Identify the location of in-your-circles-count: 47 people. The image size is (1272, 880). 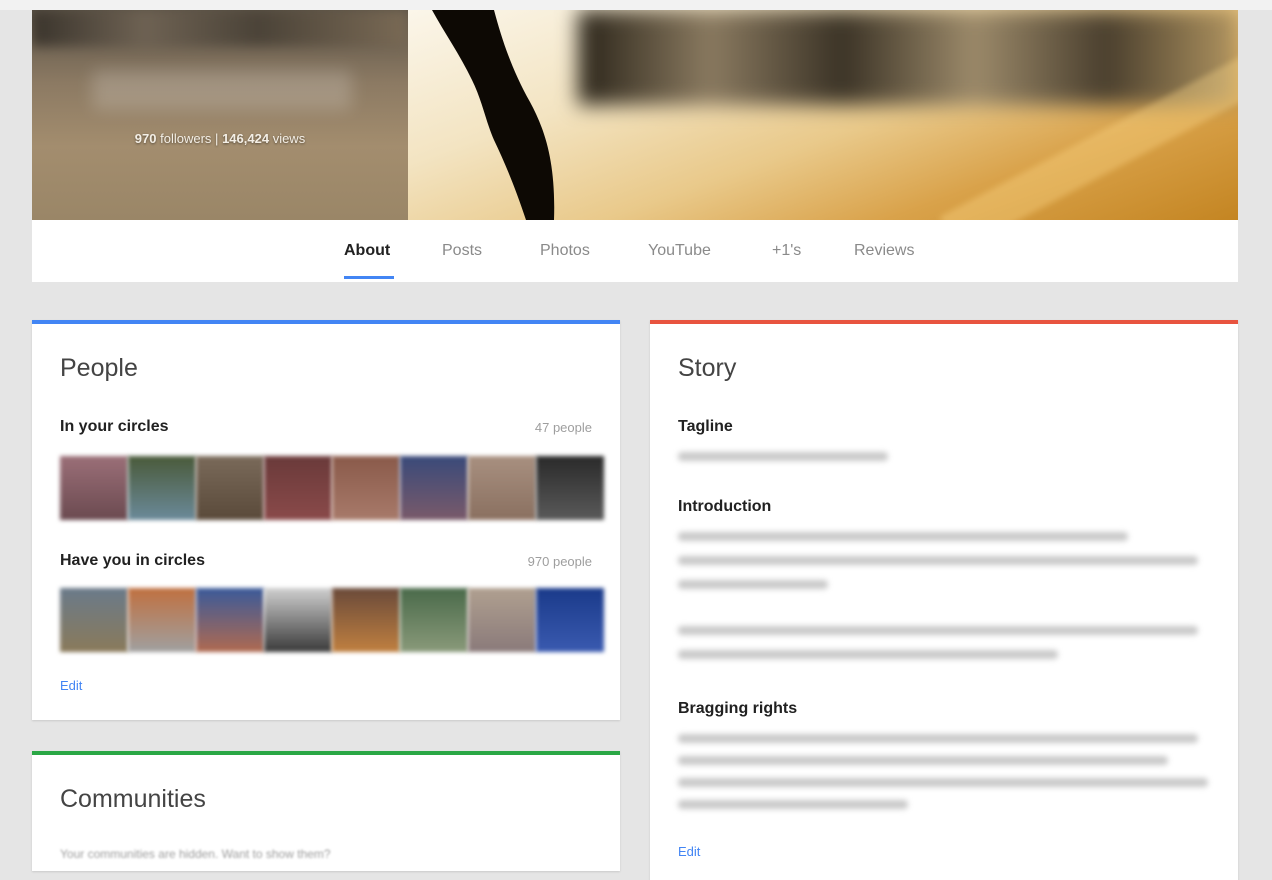
(563, 427).